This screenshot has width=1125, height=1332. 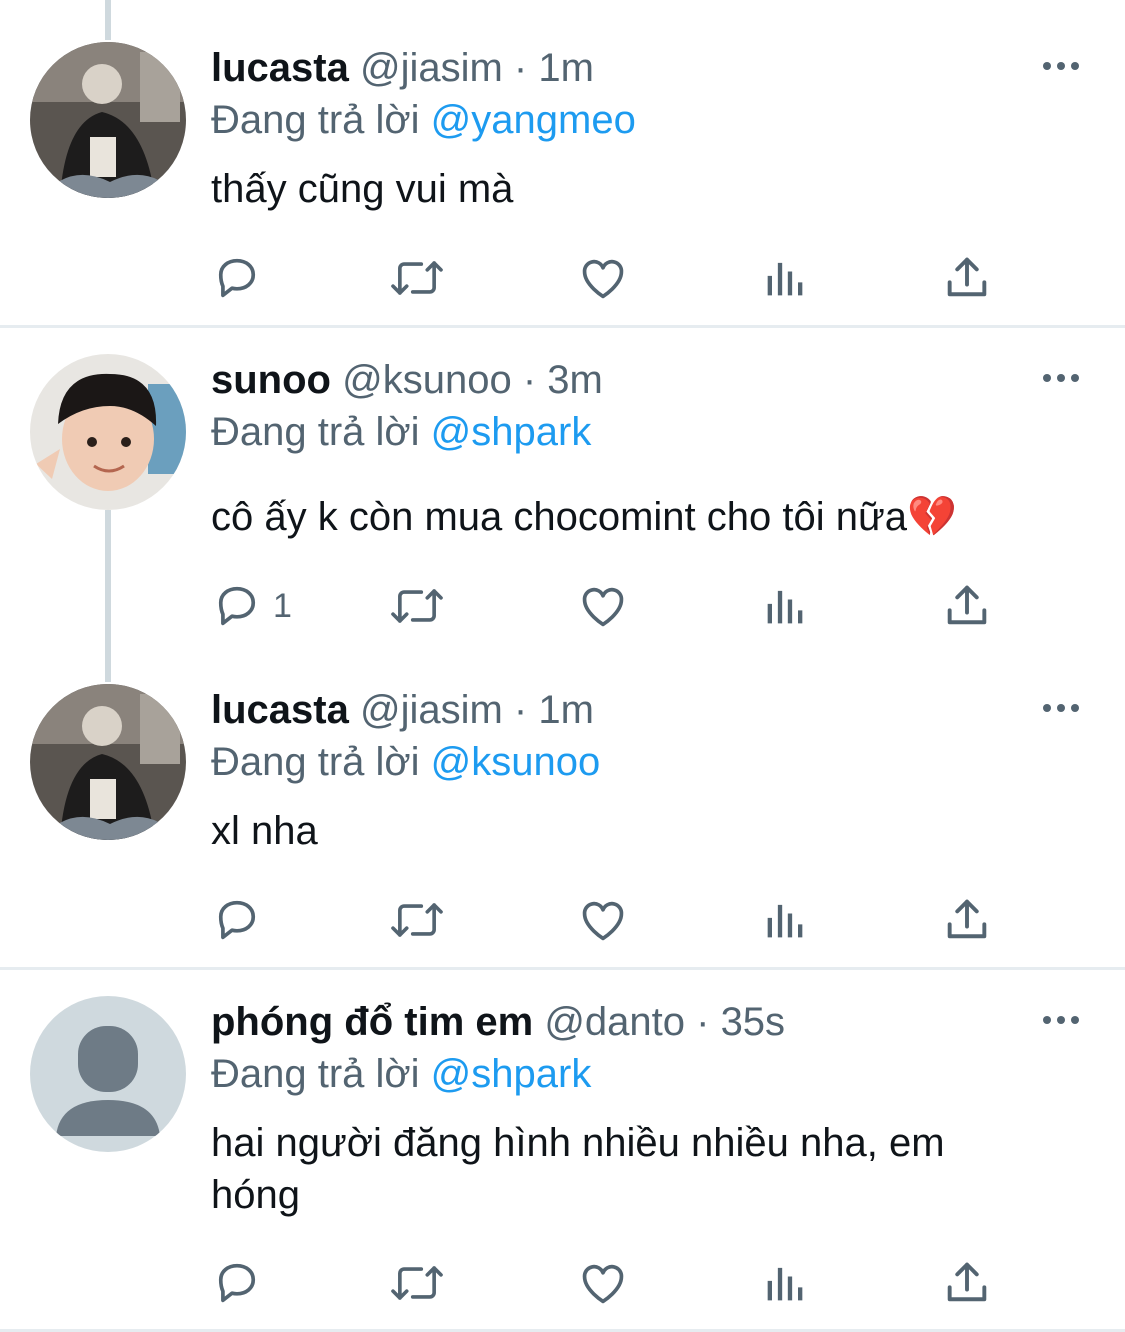 What do you see at coordinates (108, 1074) in the screenshot?
I see `avatar-default` at bounding box center [108, 1074].